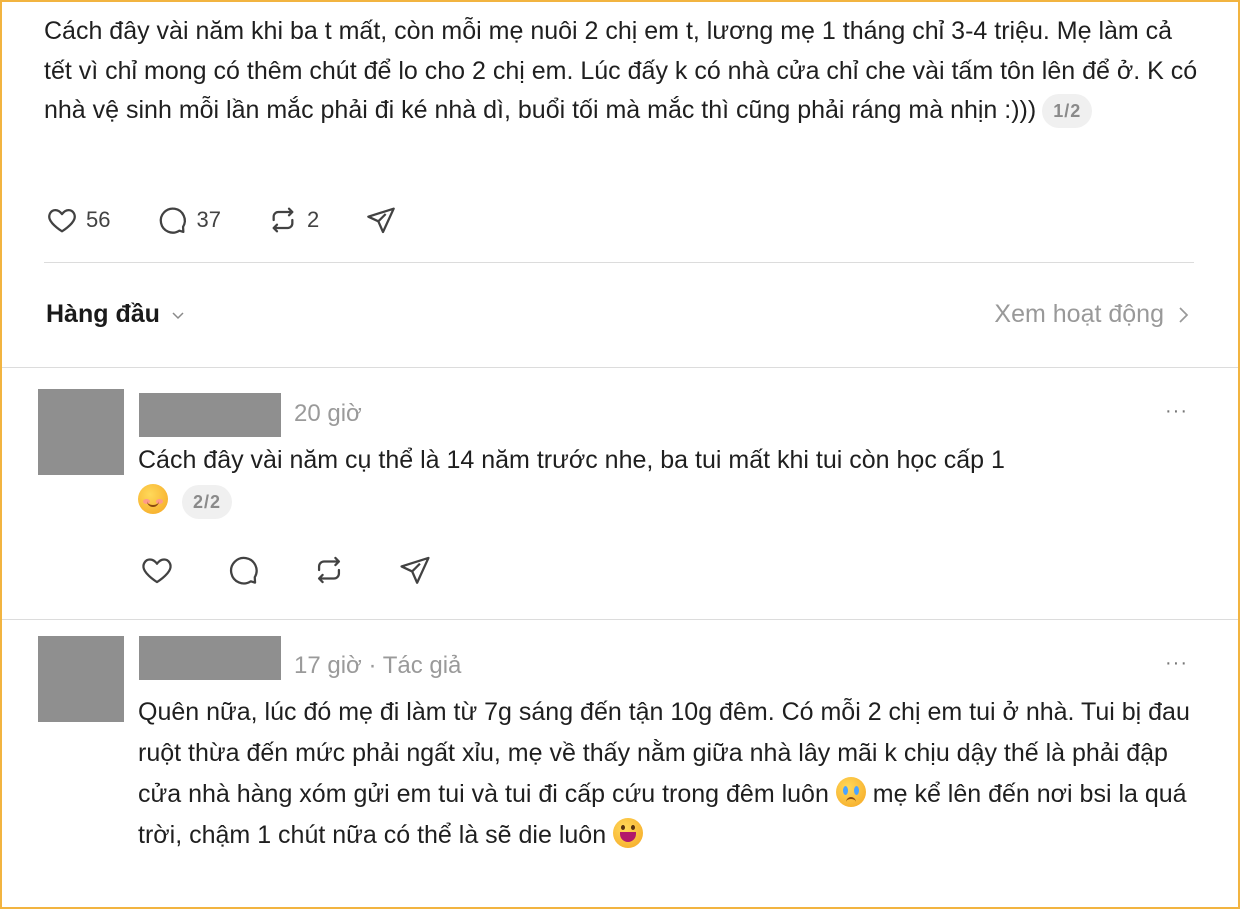 The image size is (1240, 909). I want to click on reply-actions, so click(286, 570).